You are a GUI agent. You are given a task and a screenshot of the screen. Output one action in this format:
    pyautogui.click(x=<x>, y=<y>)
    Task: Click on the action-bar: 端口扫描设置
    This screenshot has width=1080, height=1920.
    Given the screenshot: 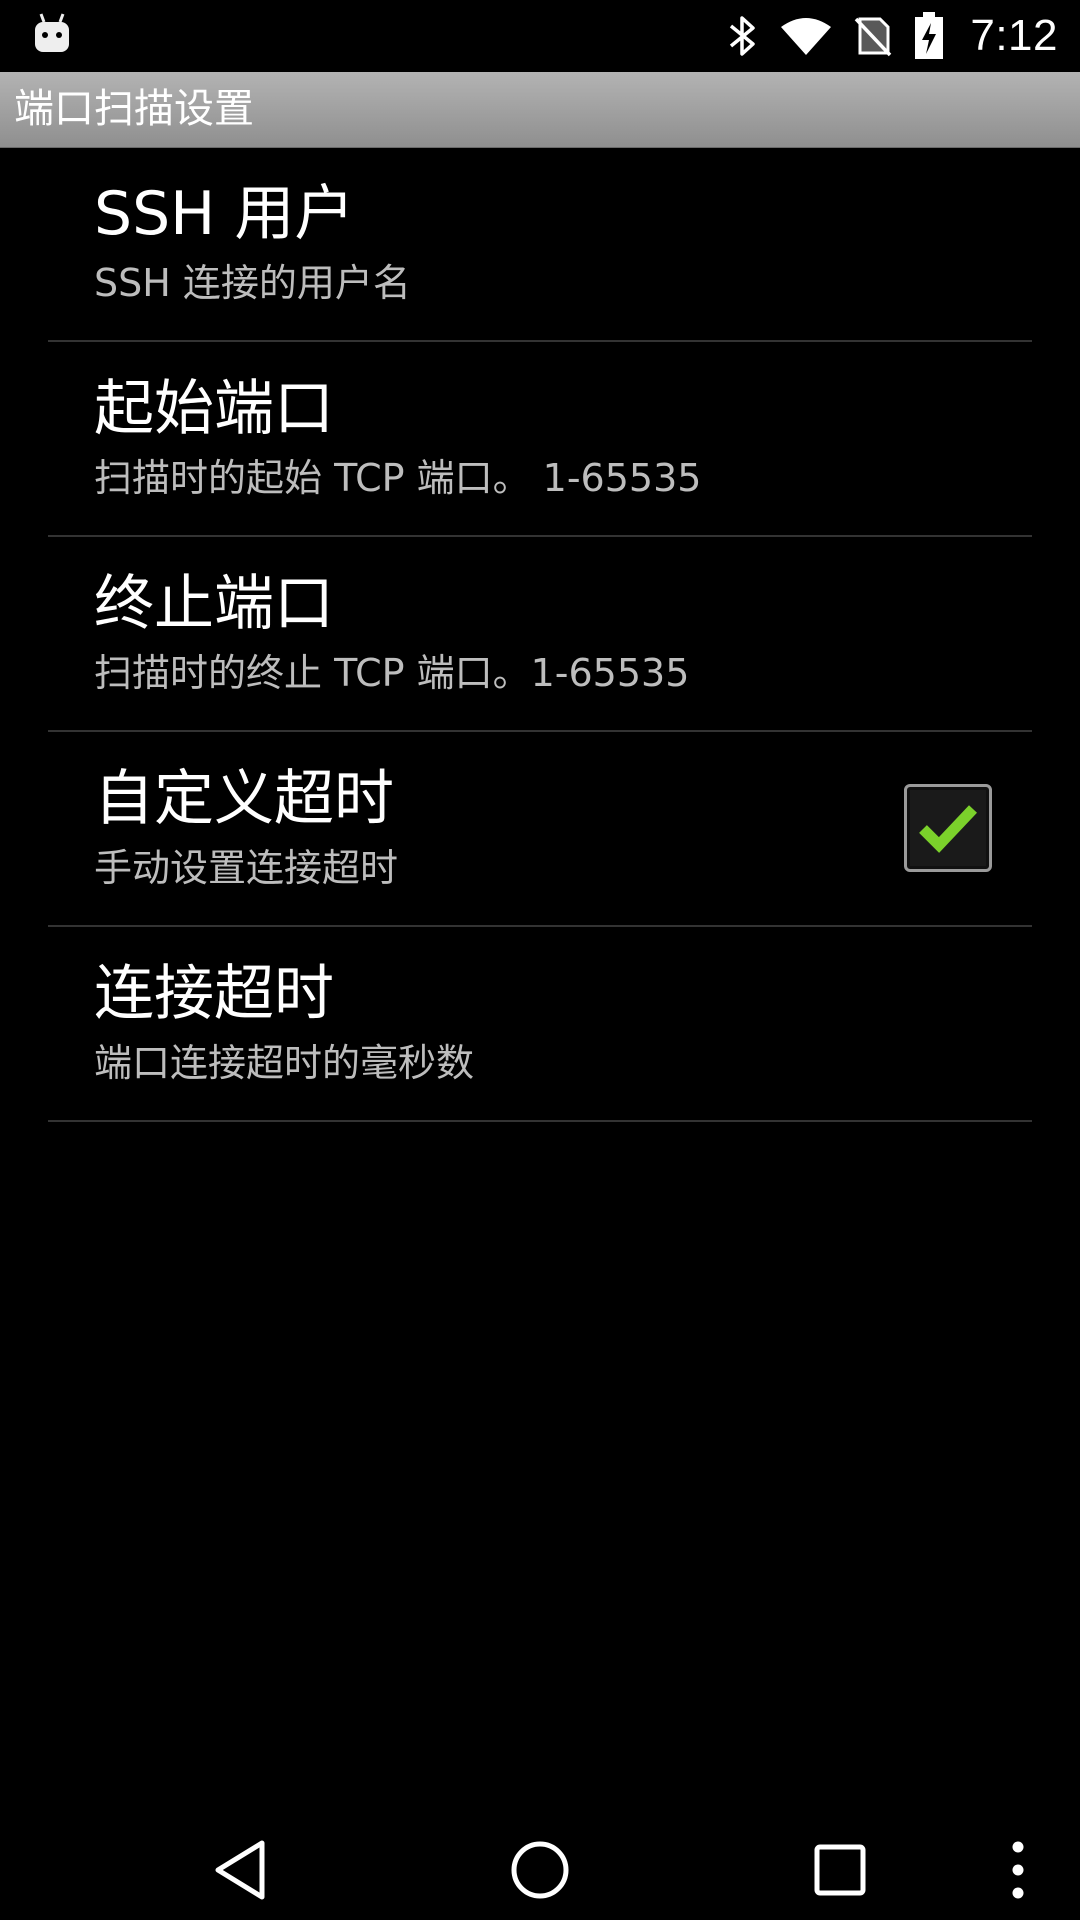 What is the action you would take?
    pyautogui.click(x=540, y=110)
    